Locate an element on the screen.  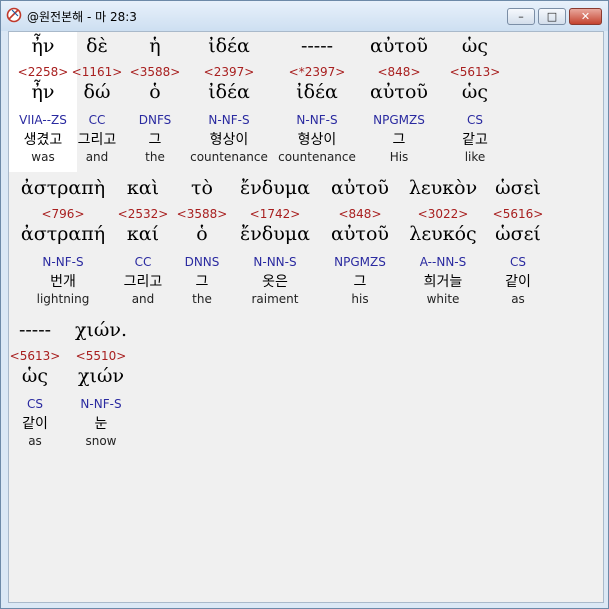
word-block: χιών. <5510> χιών N-NF-S 눈 snow is located at coordinates (101, 386).